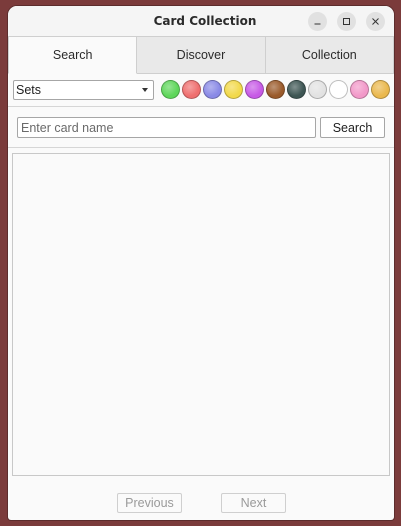 Image resolution: width=401 pixels, height=526 pixels. I want to click on tab-bar: Search Discover Collection, so click(201, 55).